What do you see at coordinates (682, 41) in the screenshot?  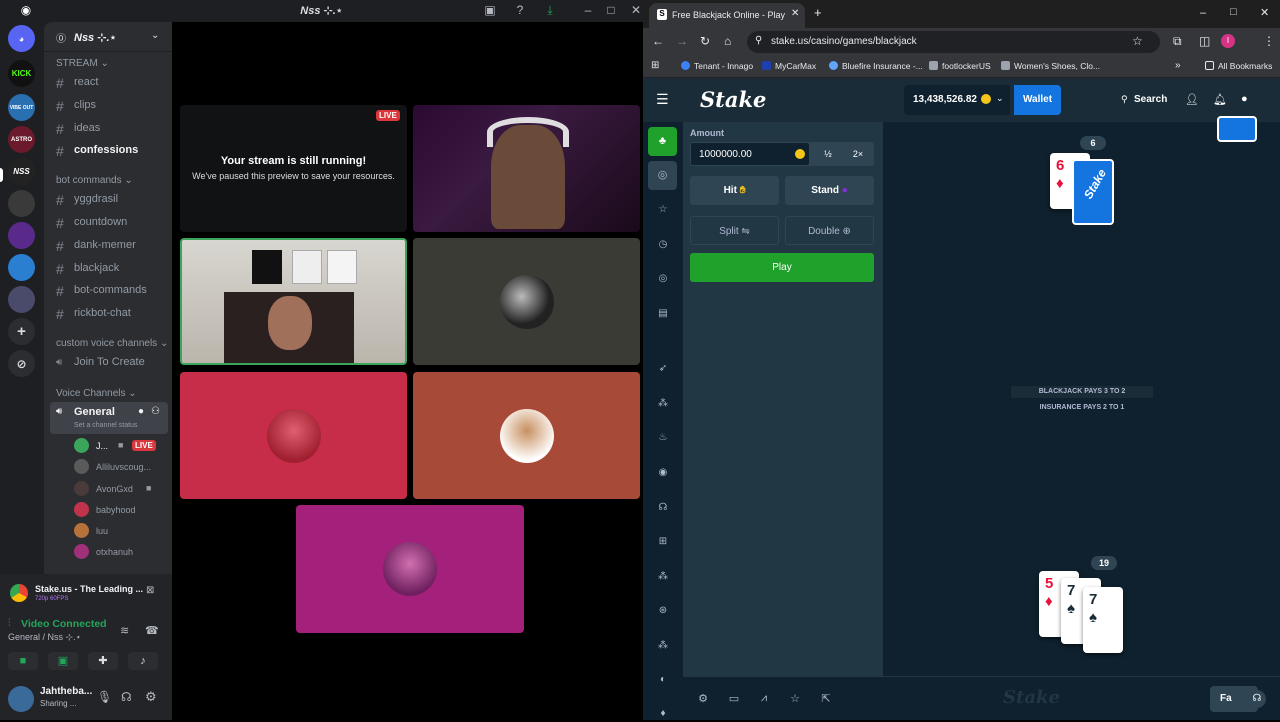 I see `forward-icon: →` at bounding box center [682, 41].